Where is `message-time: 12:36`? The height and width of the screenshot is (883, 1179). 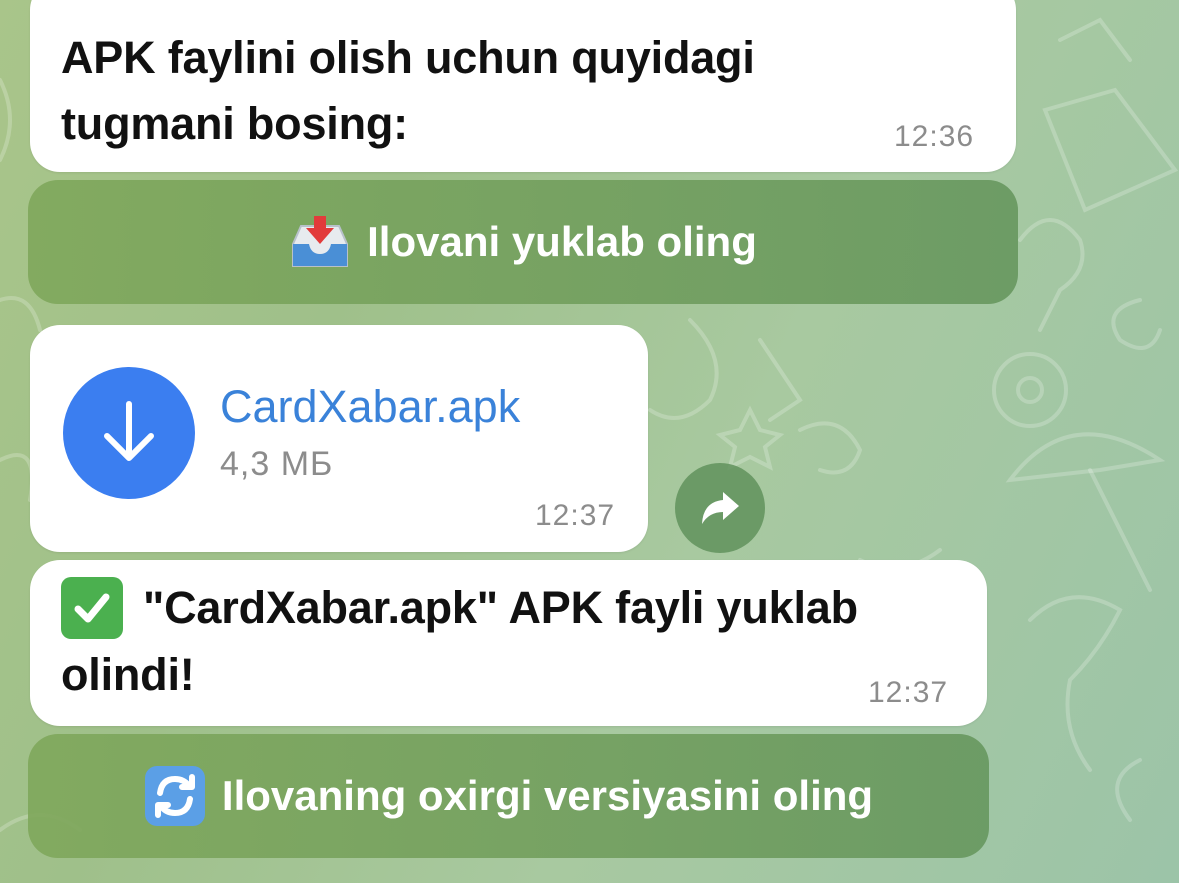 message-time: 12:36 is located at coordinates (934, 136).